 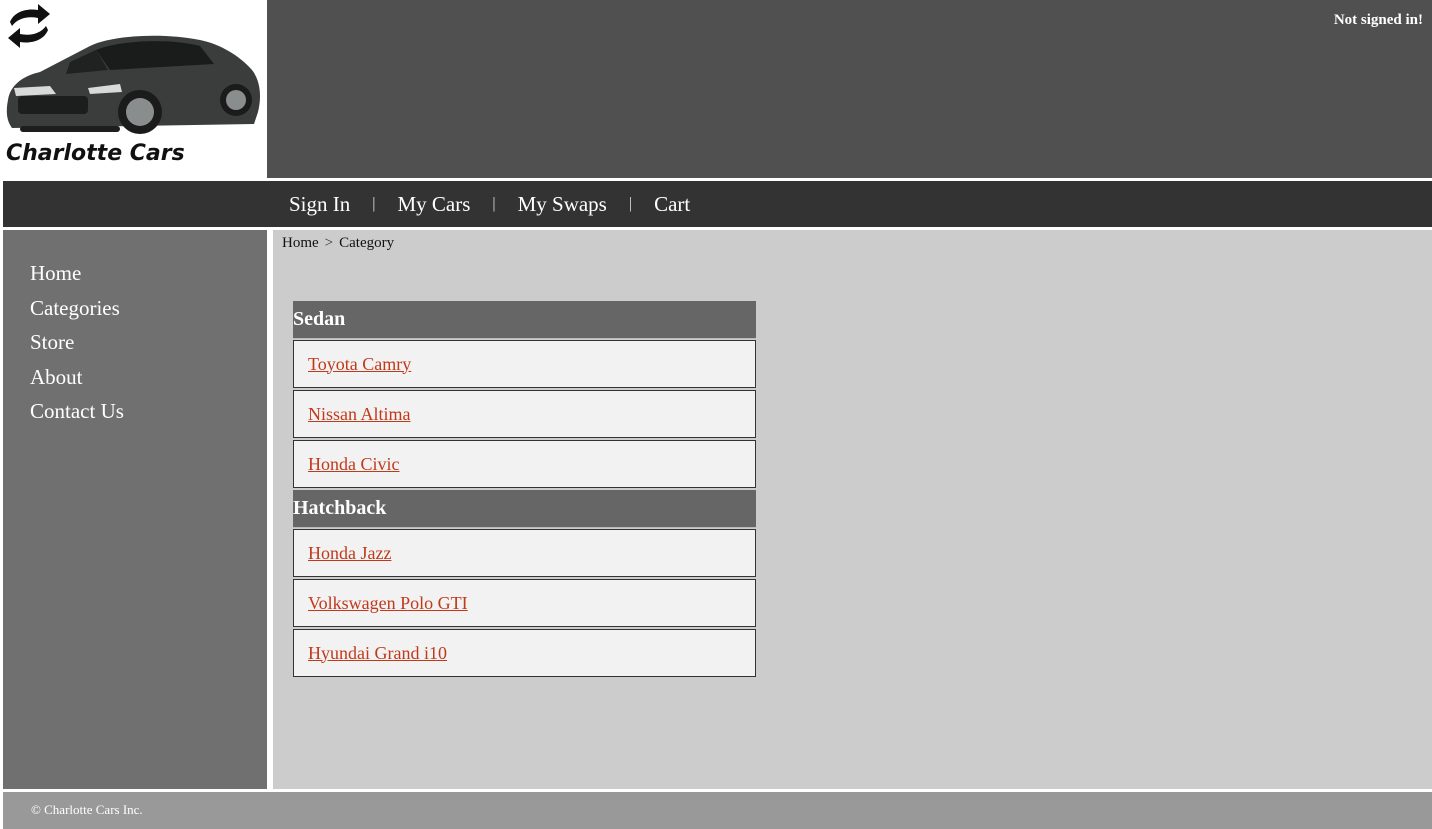 I want to click on category-header-sedan: Sedan, so click(x=524, y=320).